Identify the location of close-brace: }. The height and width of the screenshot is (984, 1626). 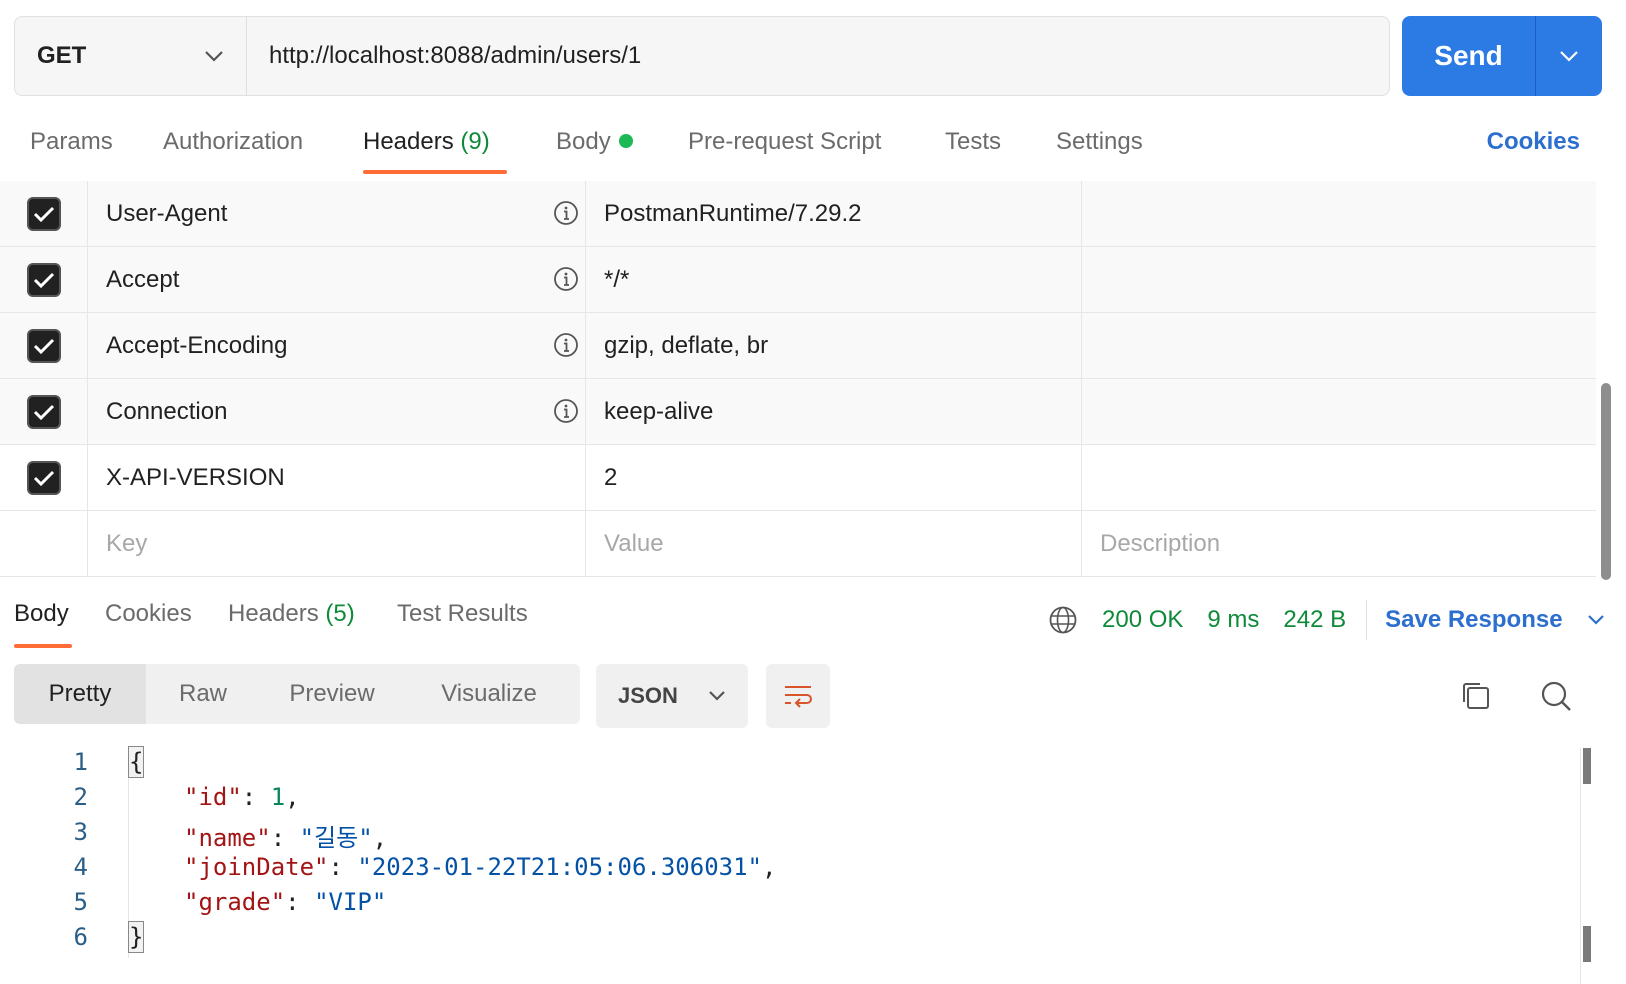
(136, 937).